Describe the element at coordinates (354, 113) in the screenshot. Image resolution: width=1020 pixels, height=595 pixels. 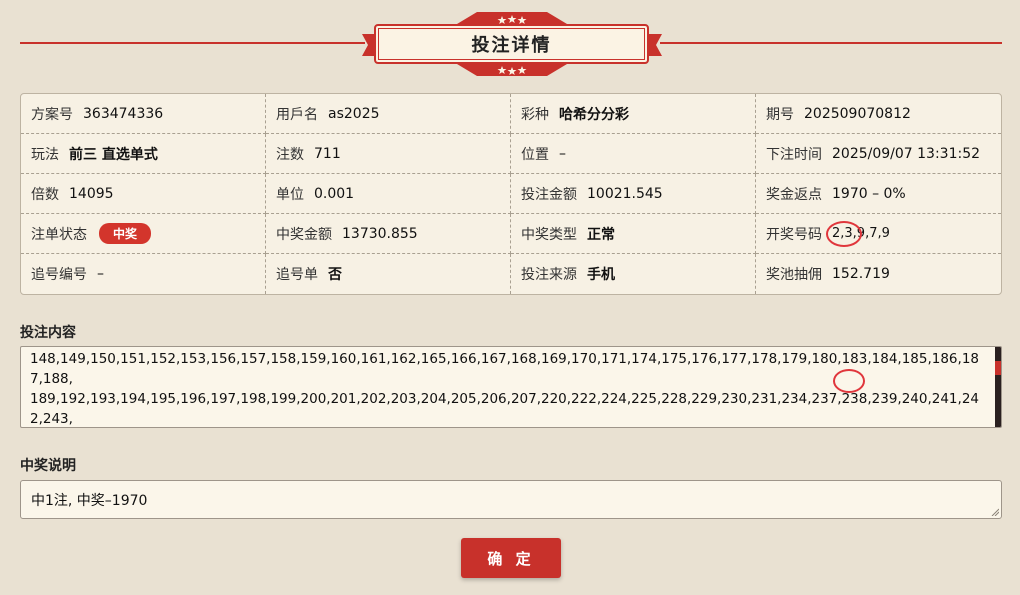
I see `value-username: as2025` at that location.